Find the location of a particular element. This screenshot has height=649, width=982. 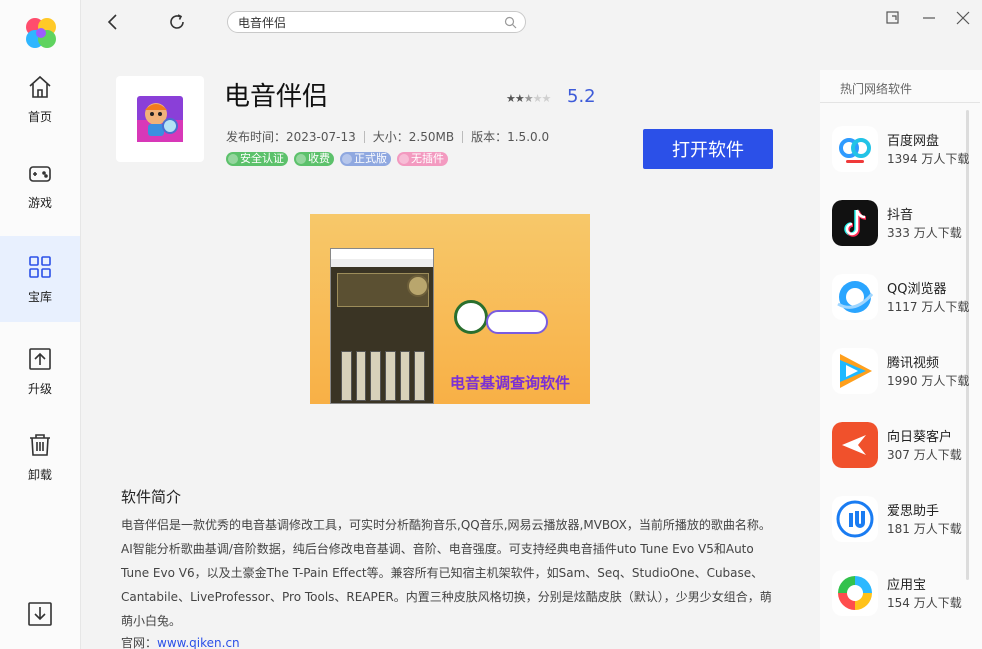

i4-assistant-icon is located at coordinates (855, 519).